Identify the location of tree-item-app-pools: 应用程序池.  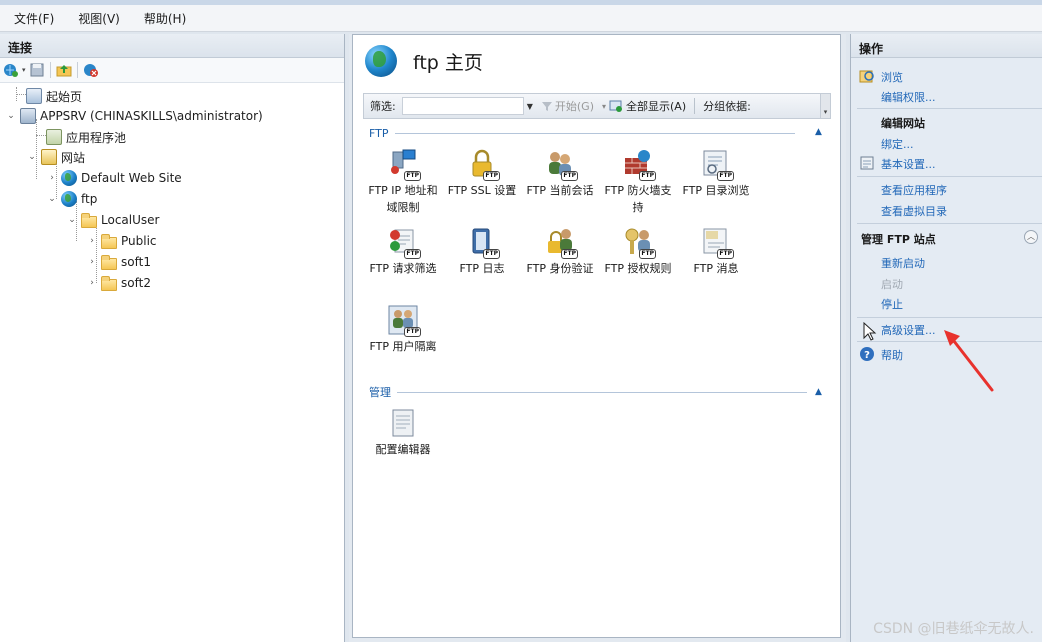
(86, 137).